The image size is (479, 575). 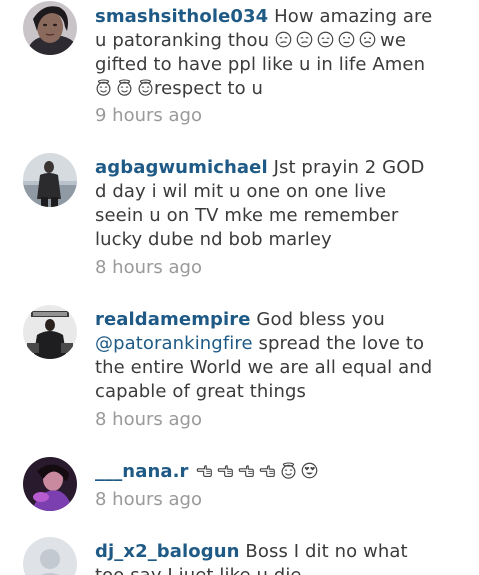 What do you see at coordinates (174, 343) in the screenshot?
I see `mention-link: @patorankingfire` at bounding box center [174, 343].